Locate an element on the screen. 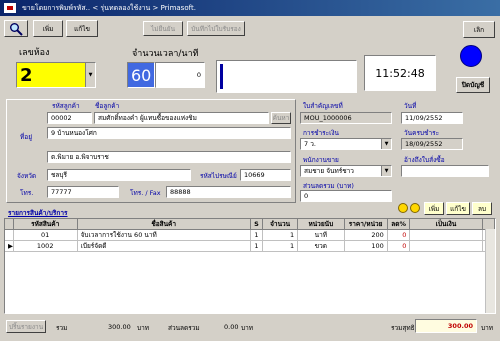 This screenshot has height=341, width=500. due-date-label: วันครบชำระ is located at coordinates (422, 133).